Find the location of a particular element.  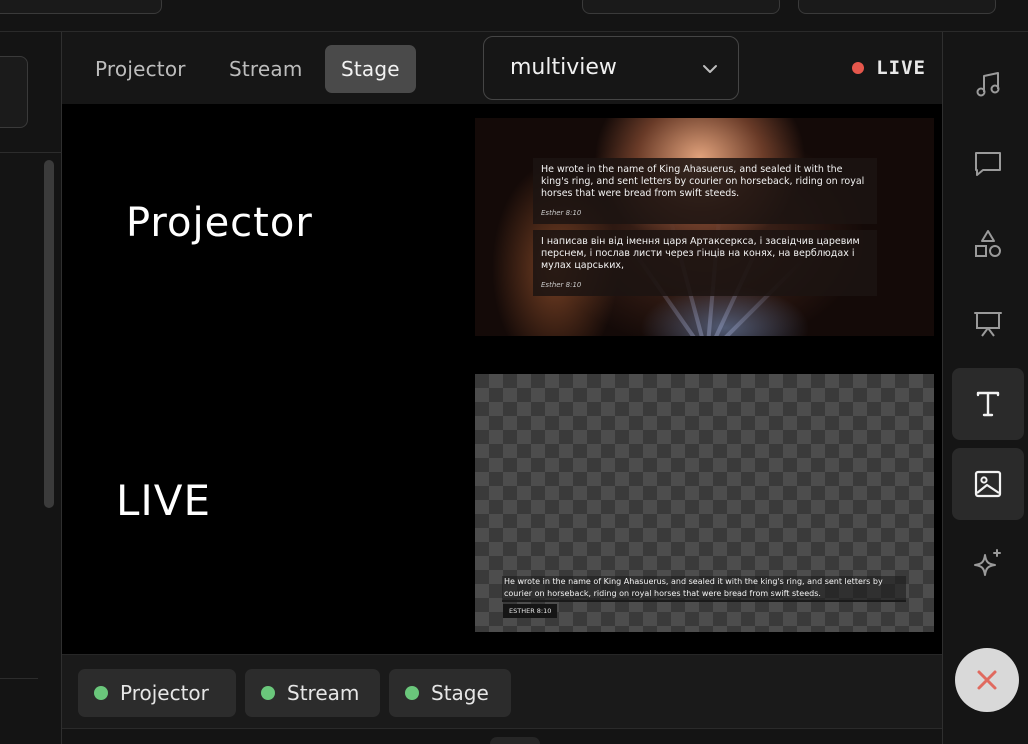

layout-select-value: multiview is located at coordinates (563, 67).